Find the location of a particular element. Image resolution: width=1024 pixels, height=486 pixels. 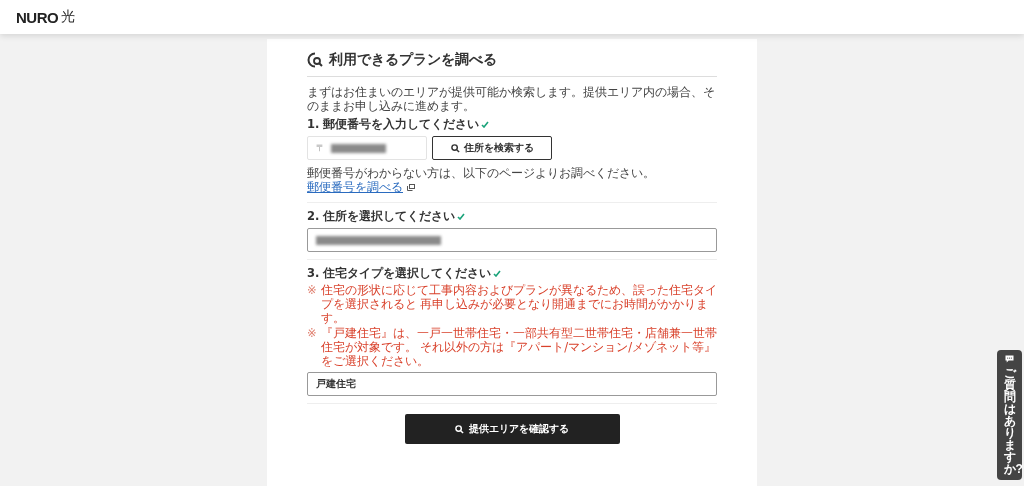

warning-note: ※ 『戸建住宅』は、一戸一世帯住宅・一部共有型二世帯住宅・店舗兼一世帯住宅が対象です。 それ以外の方は『アパート/マンション/メゾネット等』をご選択ください。 is located at coordinates (512, 347).